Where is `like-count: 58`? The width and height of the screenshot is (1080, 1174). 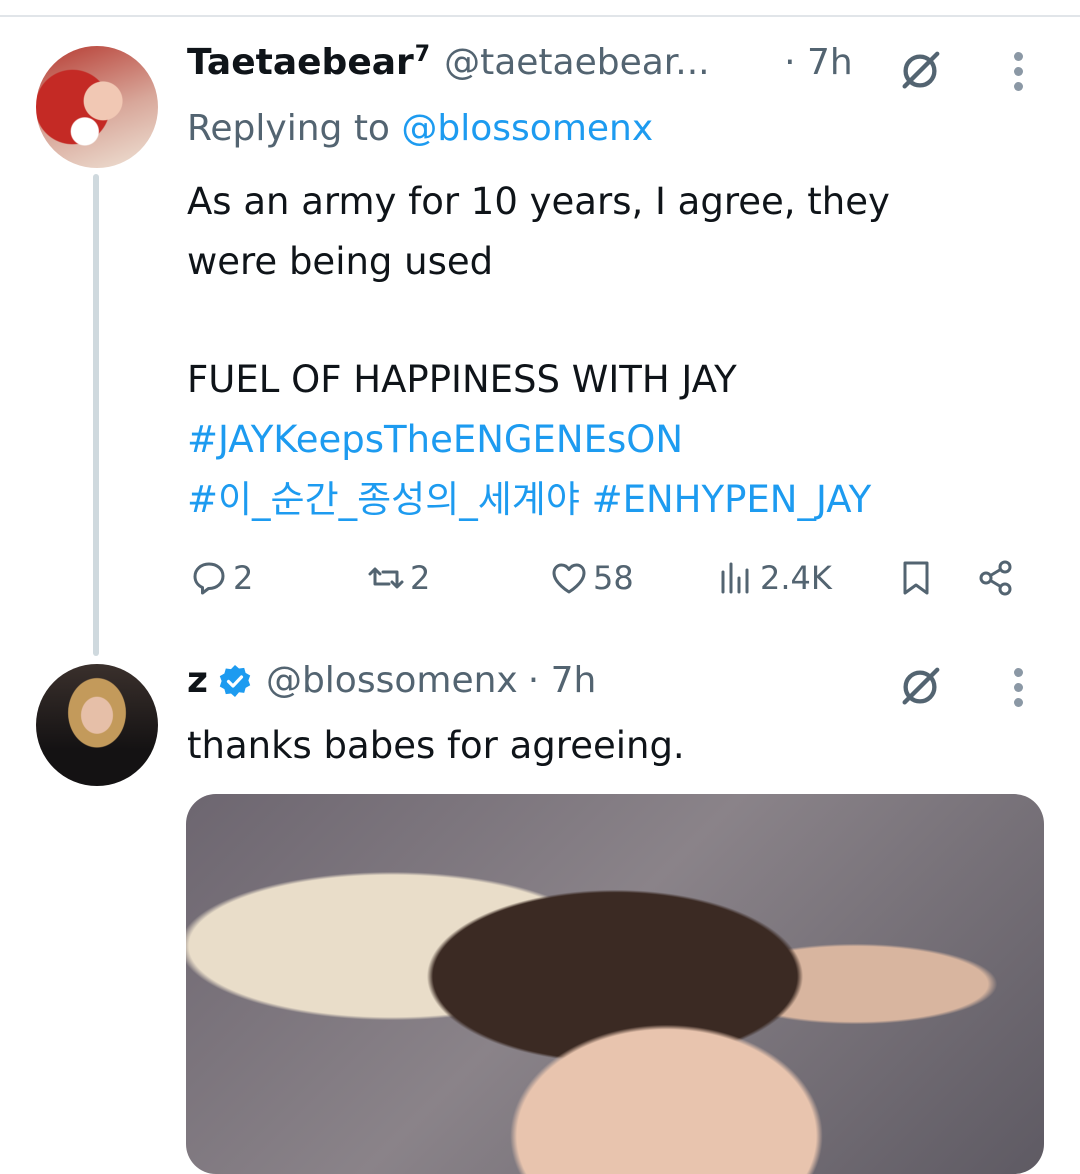
like-count: 58 is located at coordinates (613, 578).